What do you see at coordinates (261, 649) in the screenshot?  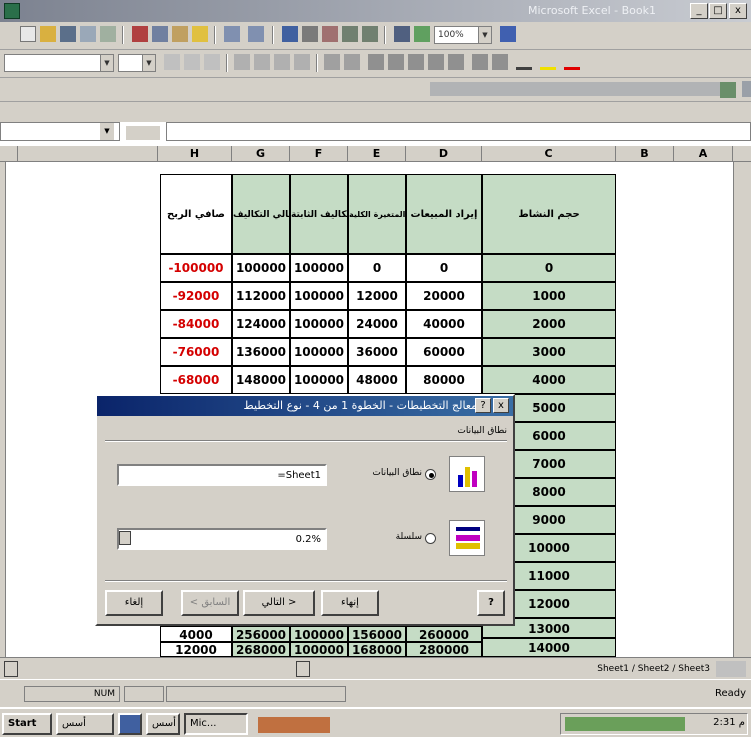 I see `table-cell: 268000` at bounding box center [261, 649].